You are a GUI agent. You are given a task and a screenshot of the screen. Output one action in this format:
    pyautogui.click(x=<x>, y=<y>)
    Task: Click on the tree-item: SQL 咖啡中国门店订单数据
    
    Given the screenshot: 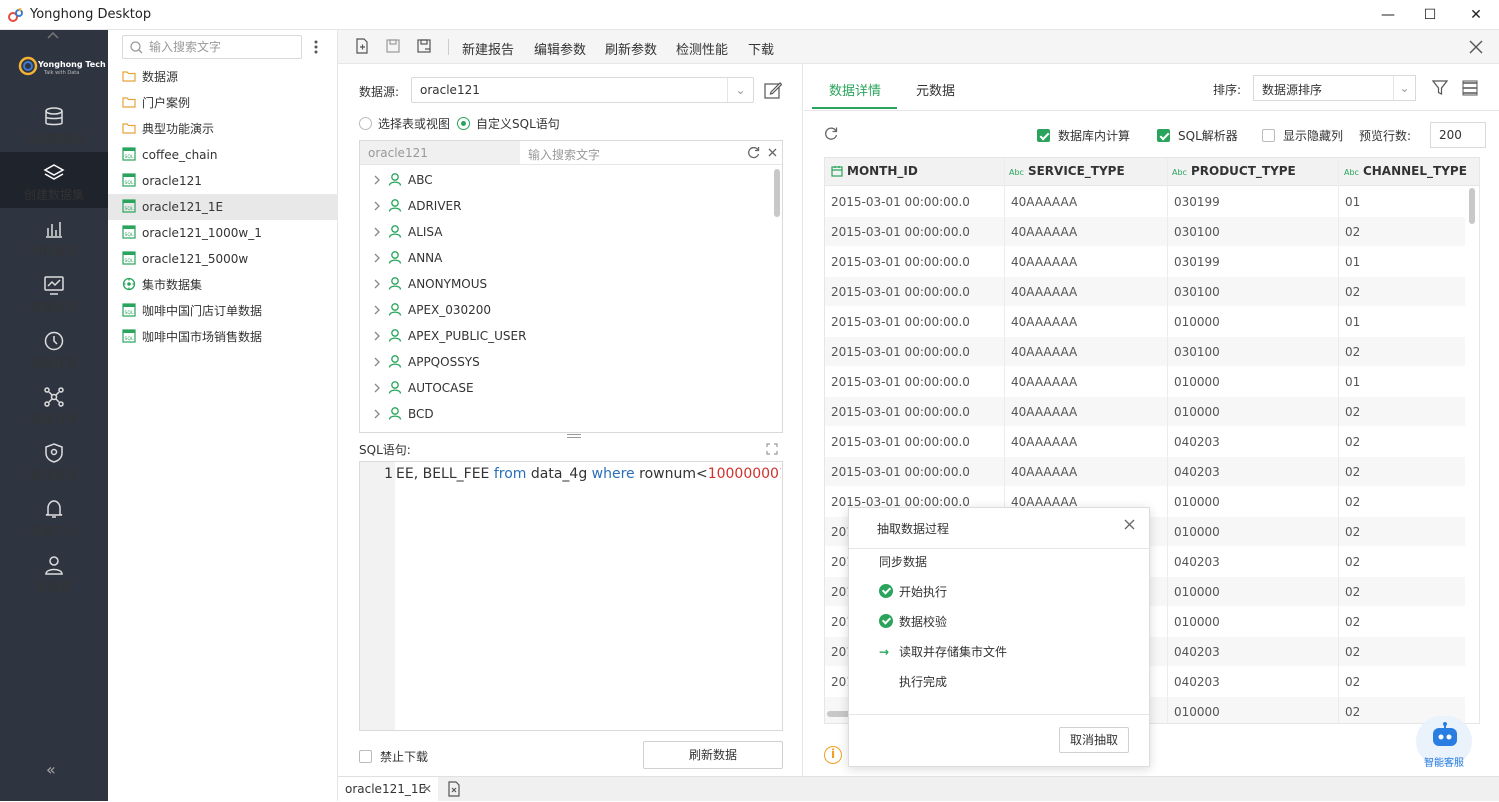 What is the action you would take?
    pyautogui.click(x=229, y=311)
    